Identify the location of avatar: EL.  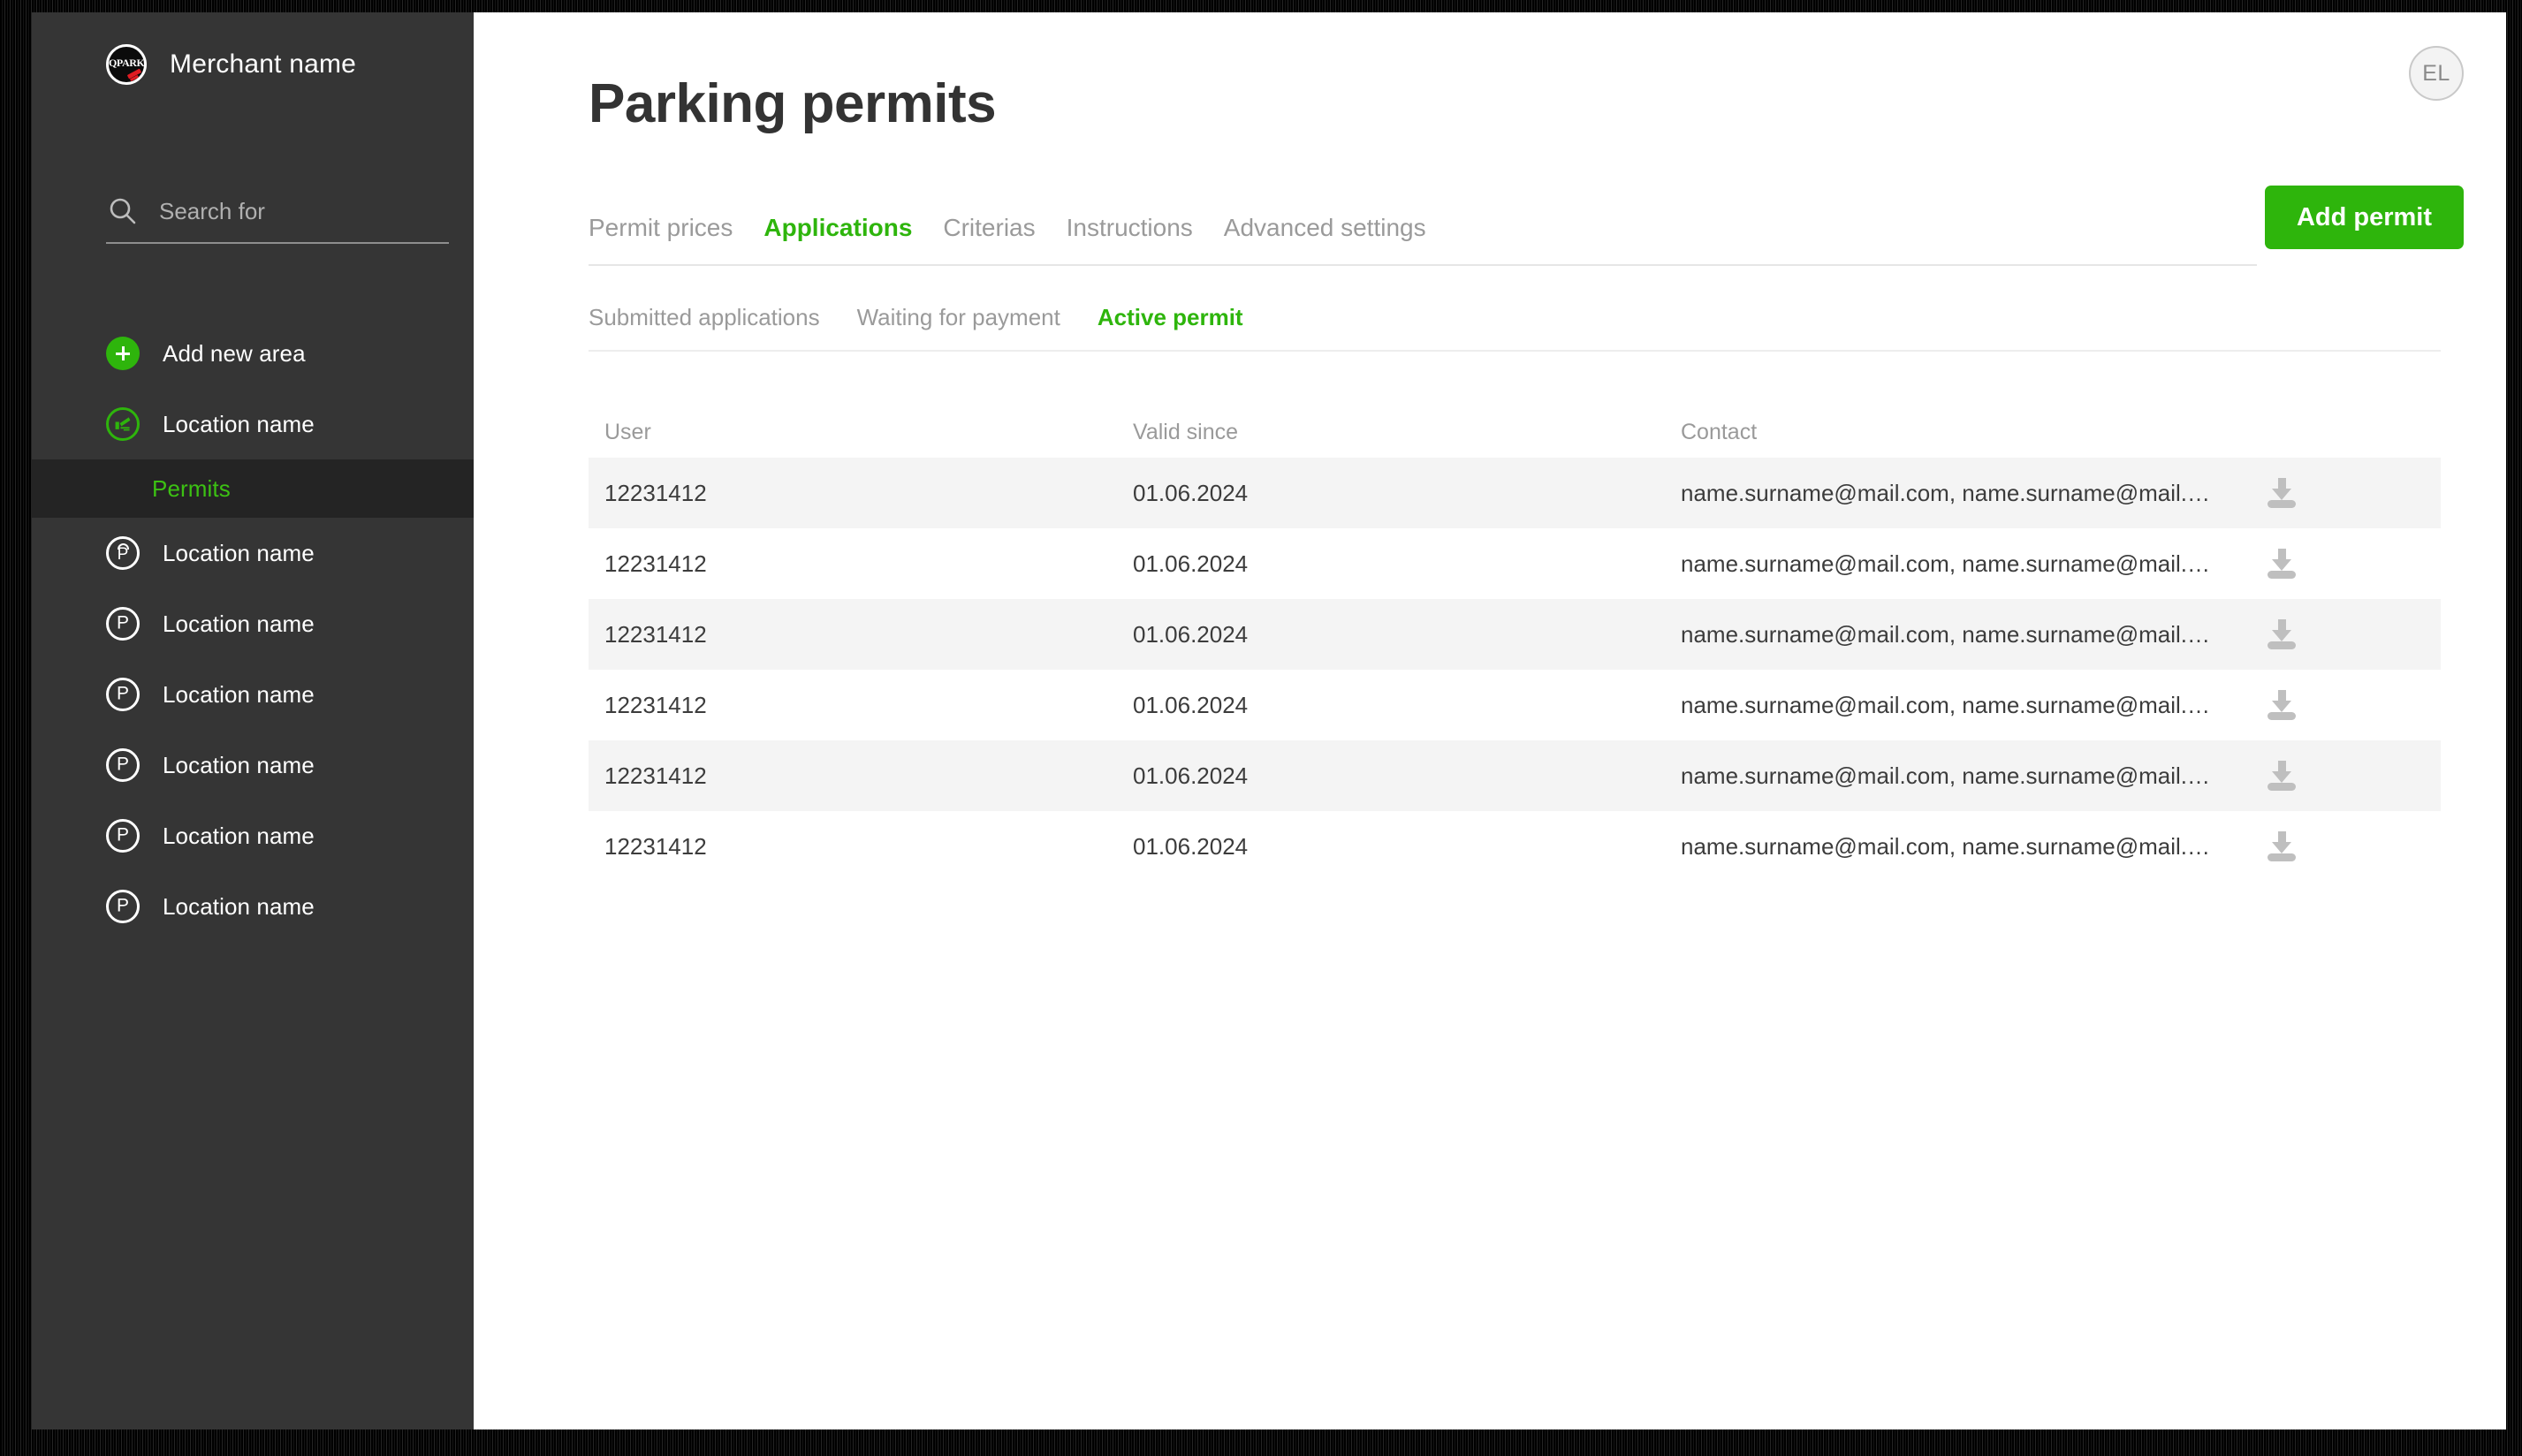
(2436, 73).